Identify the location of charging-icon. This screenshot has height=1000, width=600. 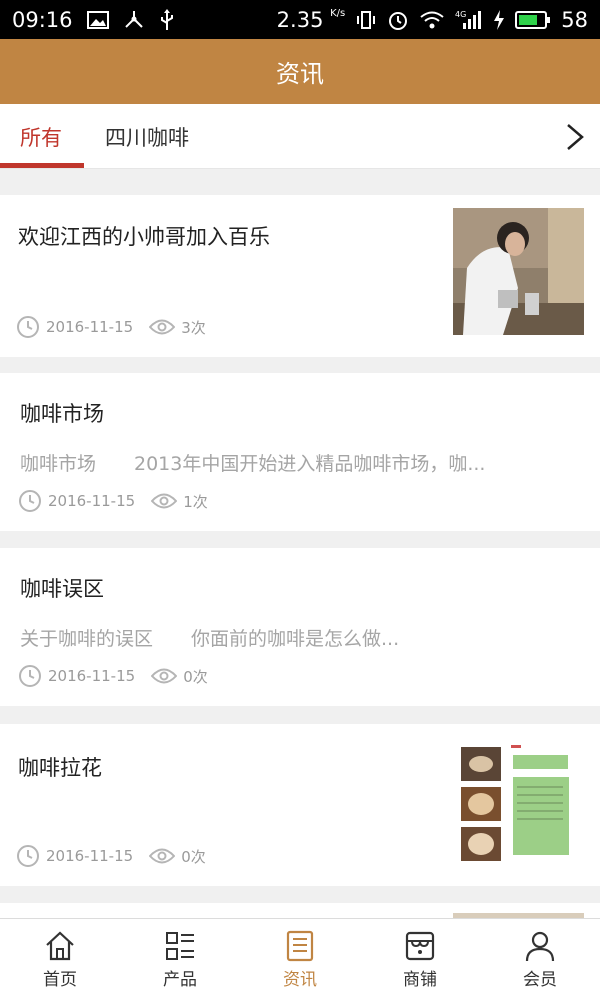
(499, 19).